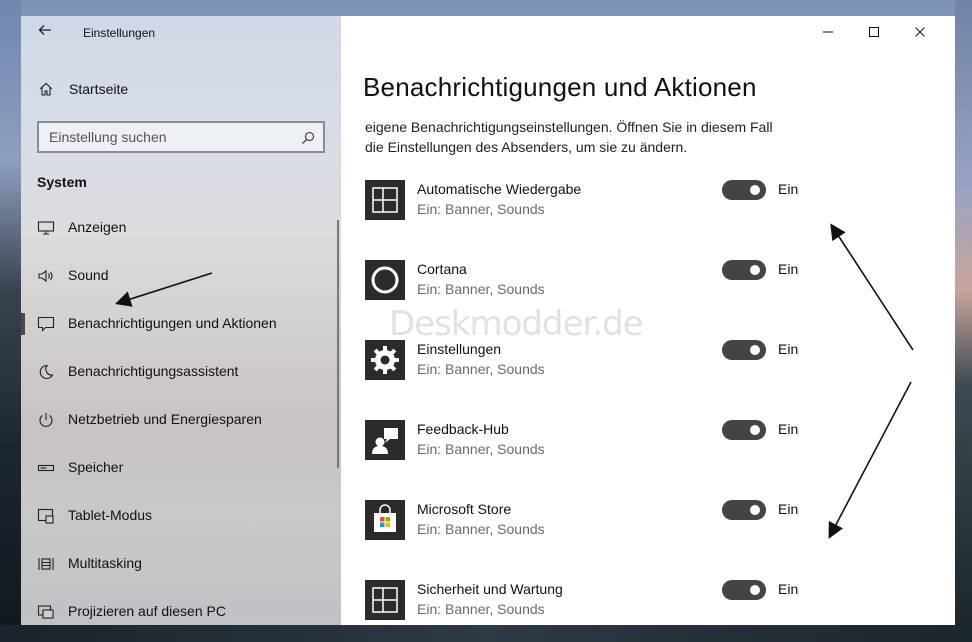 This screenshot has width=972, height=642. What do you see at coordinates (459, 349) in the screenshot?
I see `app-name: Einstellungen` at bounding box center [459, 349].